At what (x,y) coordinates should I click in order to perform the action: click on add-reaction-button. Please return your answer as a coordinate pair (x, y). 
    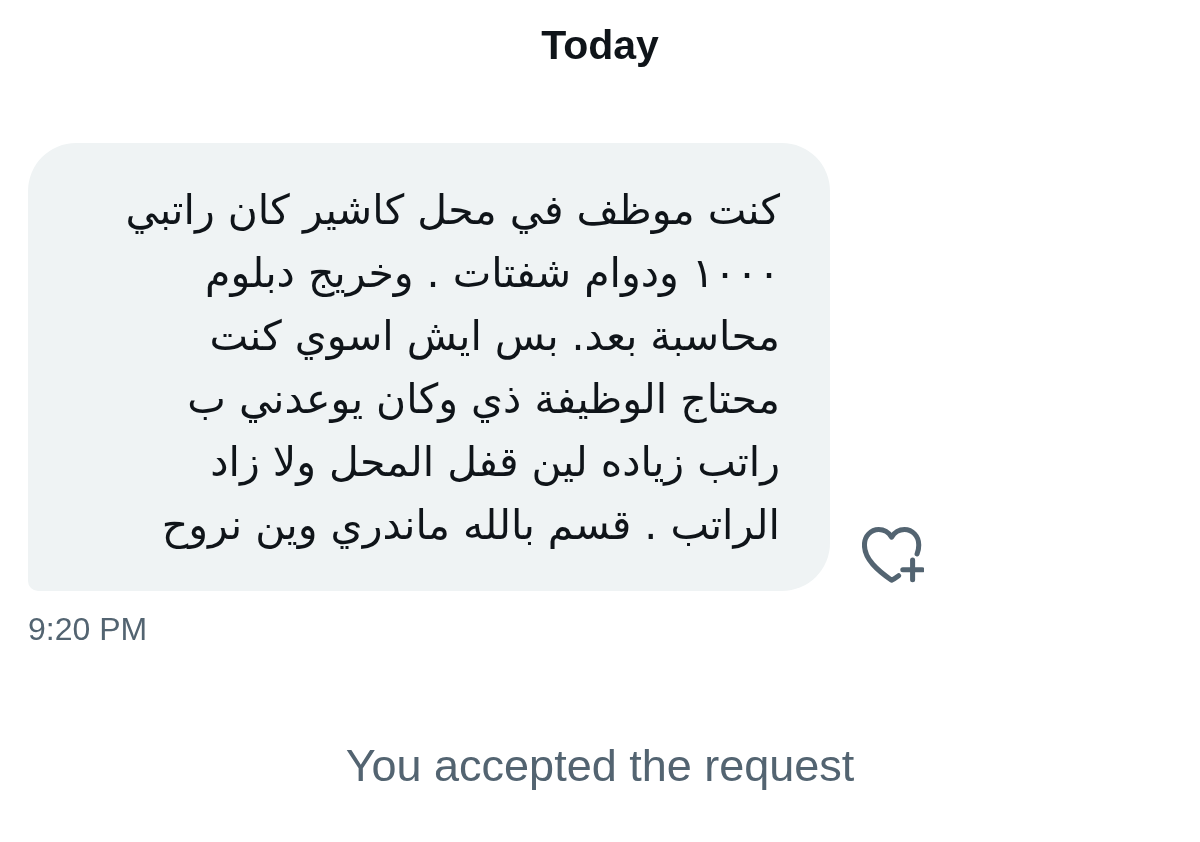
    Looking at the image, I should click on (893, 555).